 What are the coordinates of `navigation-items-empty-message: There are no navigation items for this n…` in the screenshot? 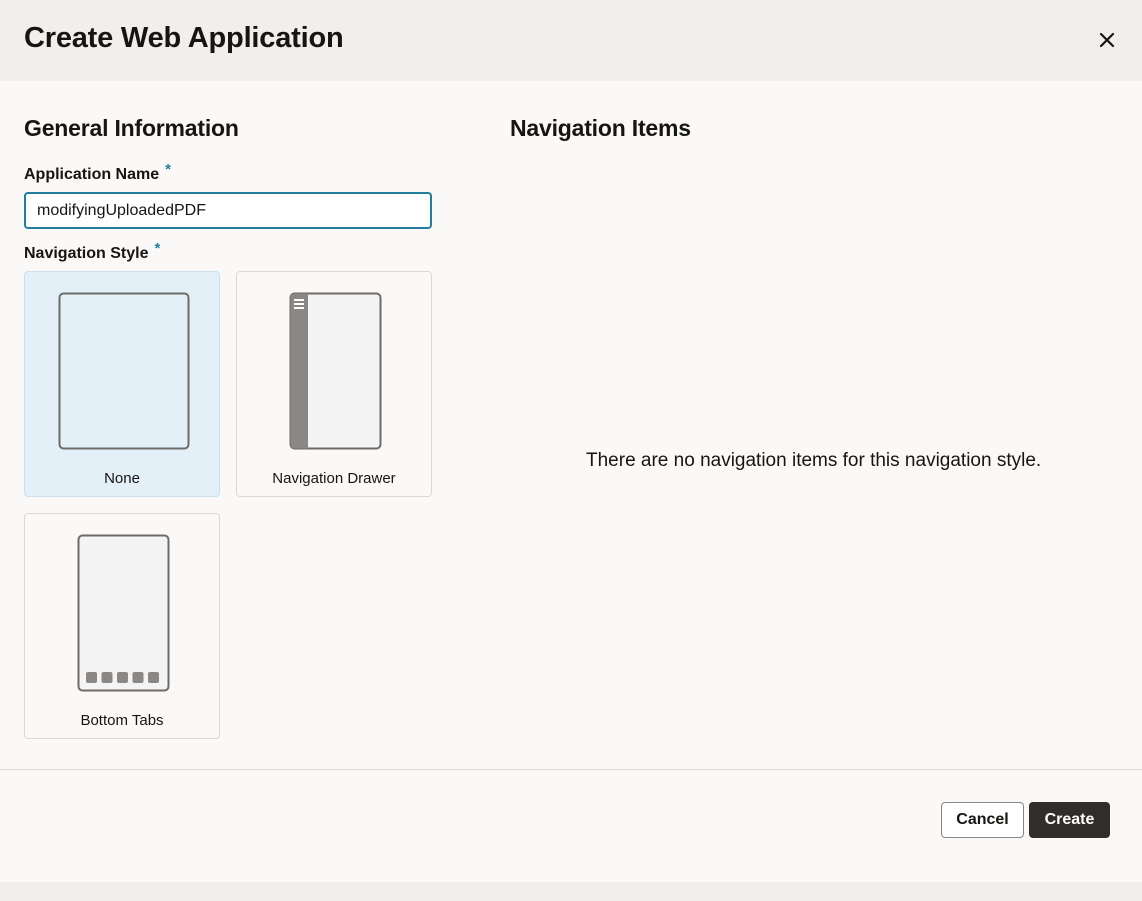 It's located at (814, 460).